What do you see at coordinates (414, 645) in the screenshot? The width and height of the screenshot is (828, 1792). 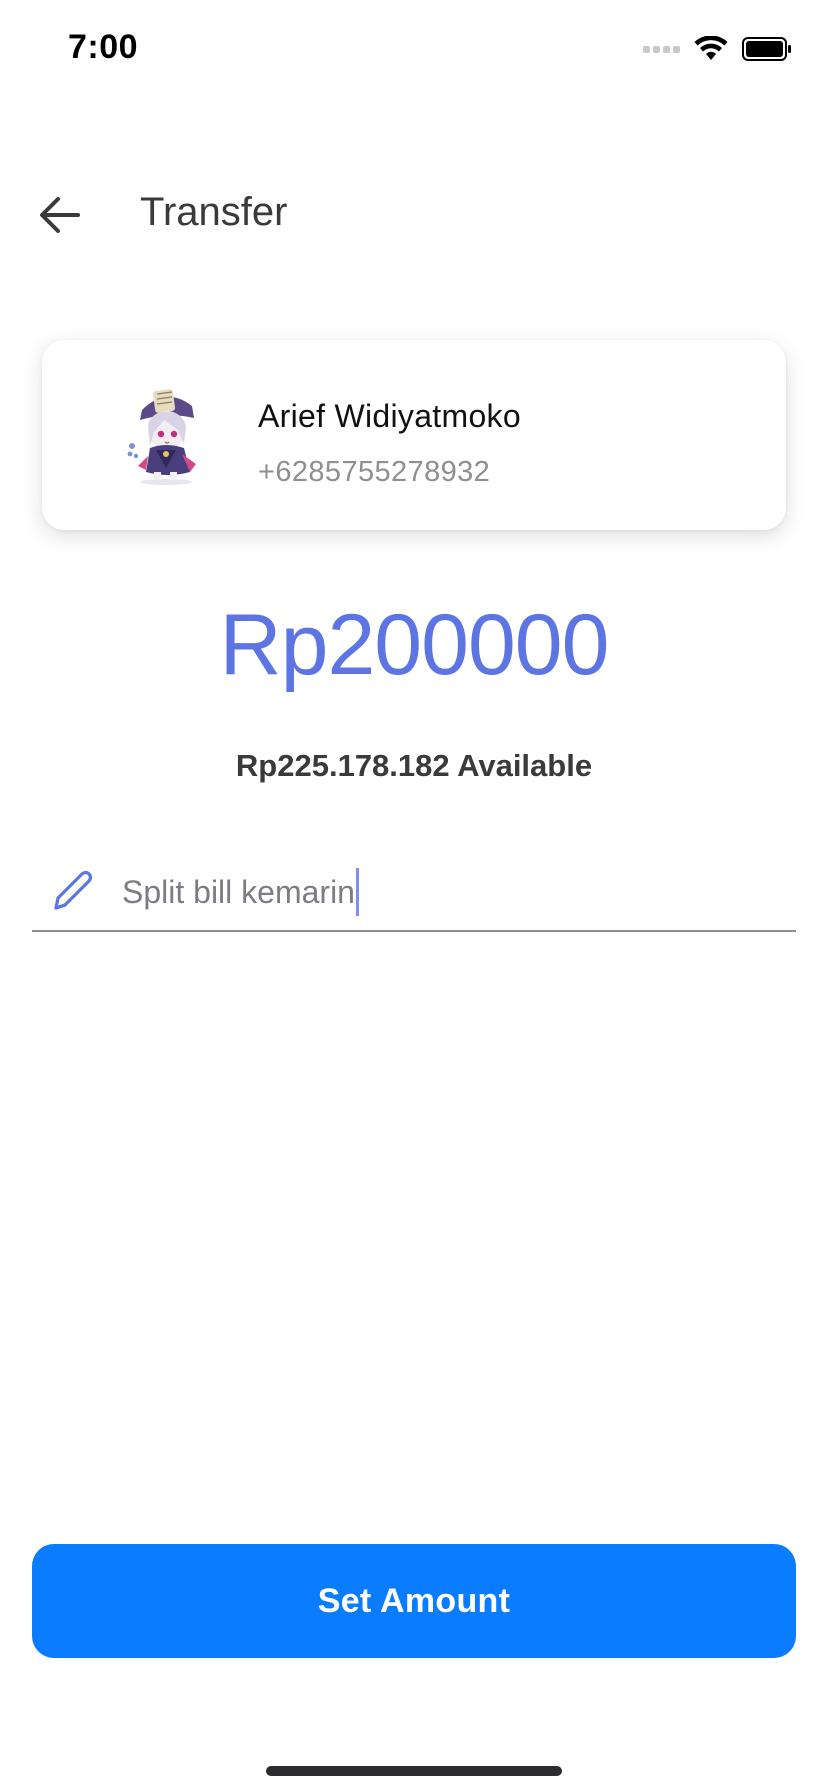 I see `transfer-amount: Rp200000` at bounding box center [414, 645].